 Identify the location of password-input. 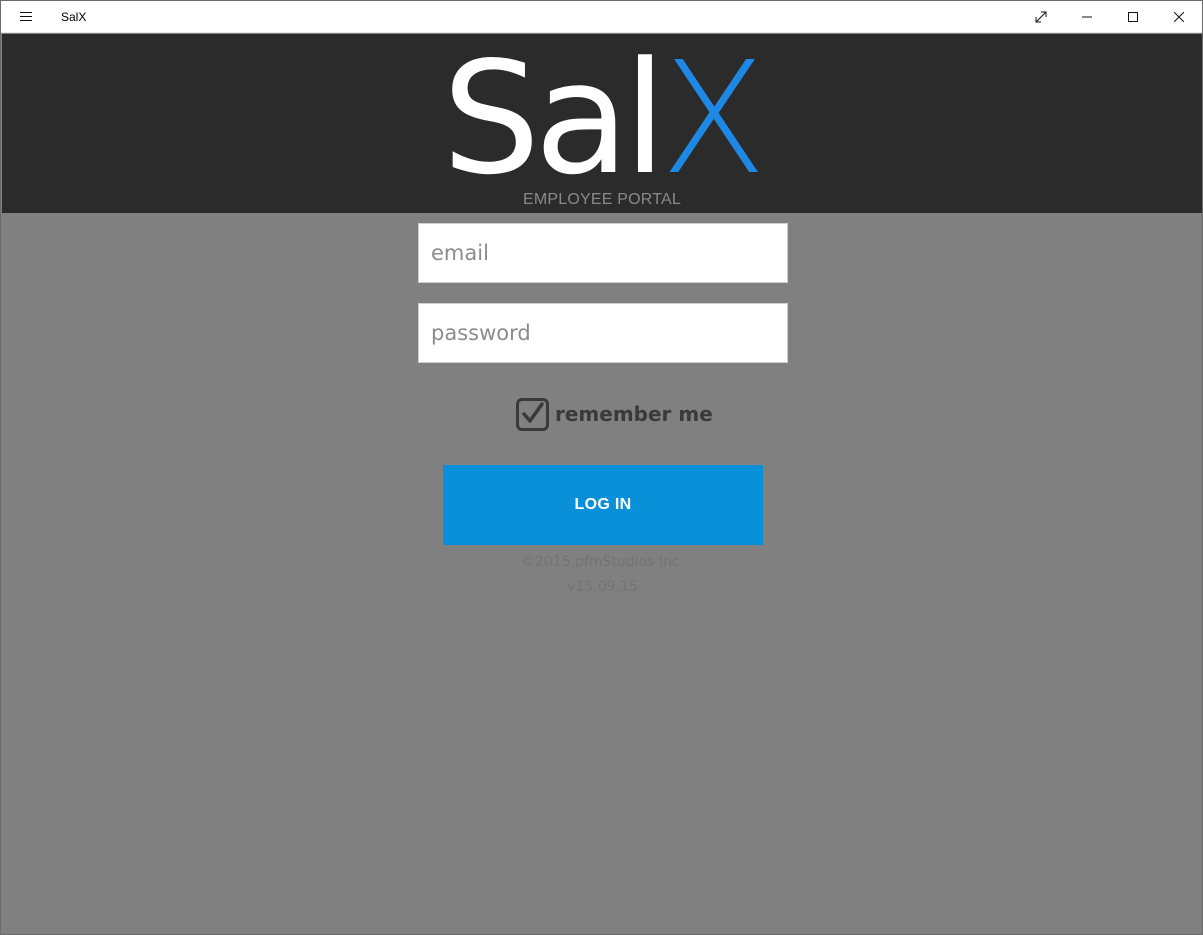
(603, 333).